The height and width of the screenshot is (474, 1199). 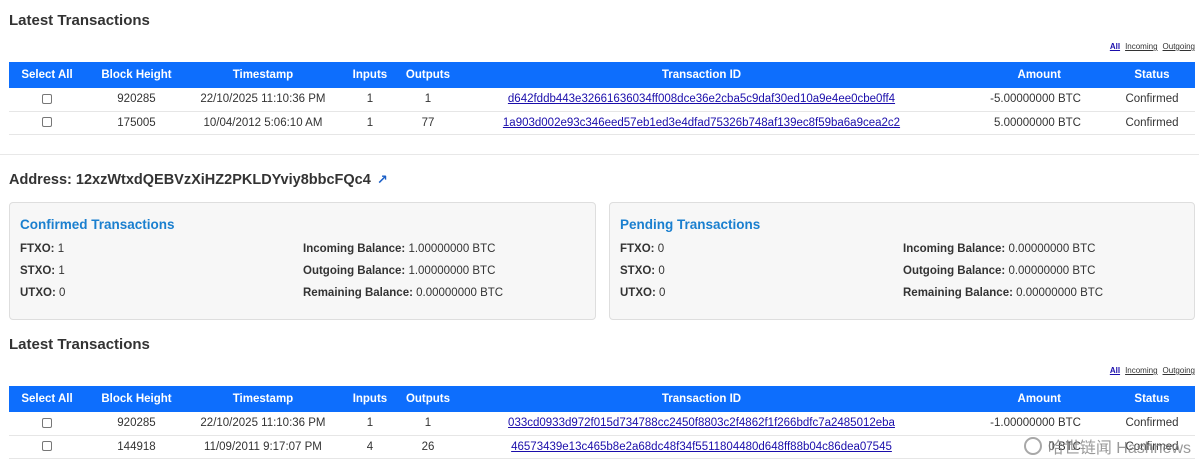 I want to click on block-height: 144918, so click(x=136, y=446).